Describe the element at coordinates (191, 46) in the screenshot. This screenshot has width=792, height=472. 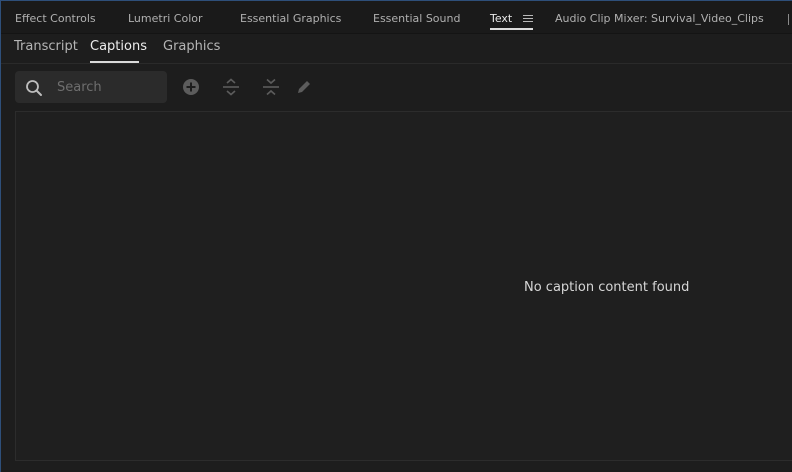
I see `tab-graphics: Graphics` at that location.